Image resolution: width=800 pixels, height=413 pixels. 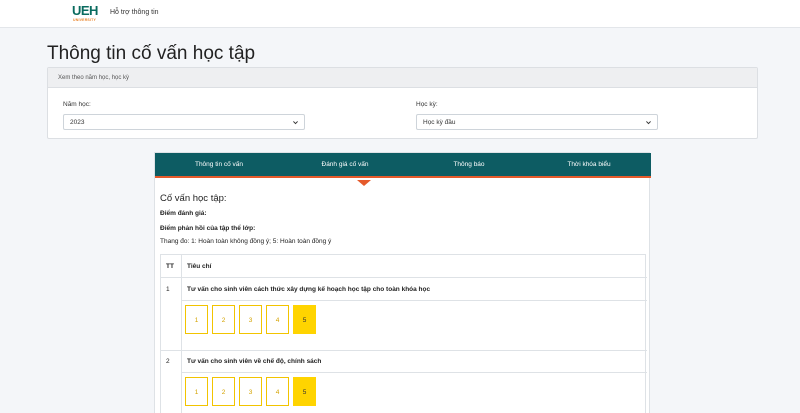 What do you see at coordinates (427, 104) in the screenshot?
I see `term-label: Học kỳ:` at bounding box center [427, 104].